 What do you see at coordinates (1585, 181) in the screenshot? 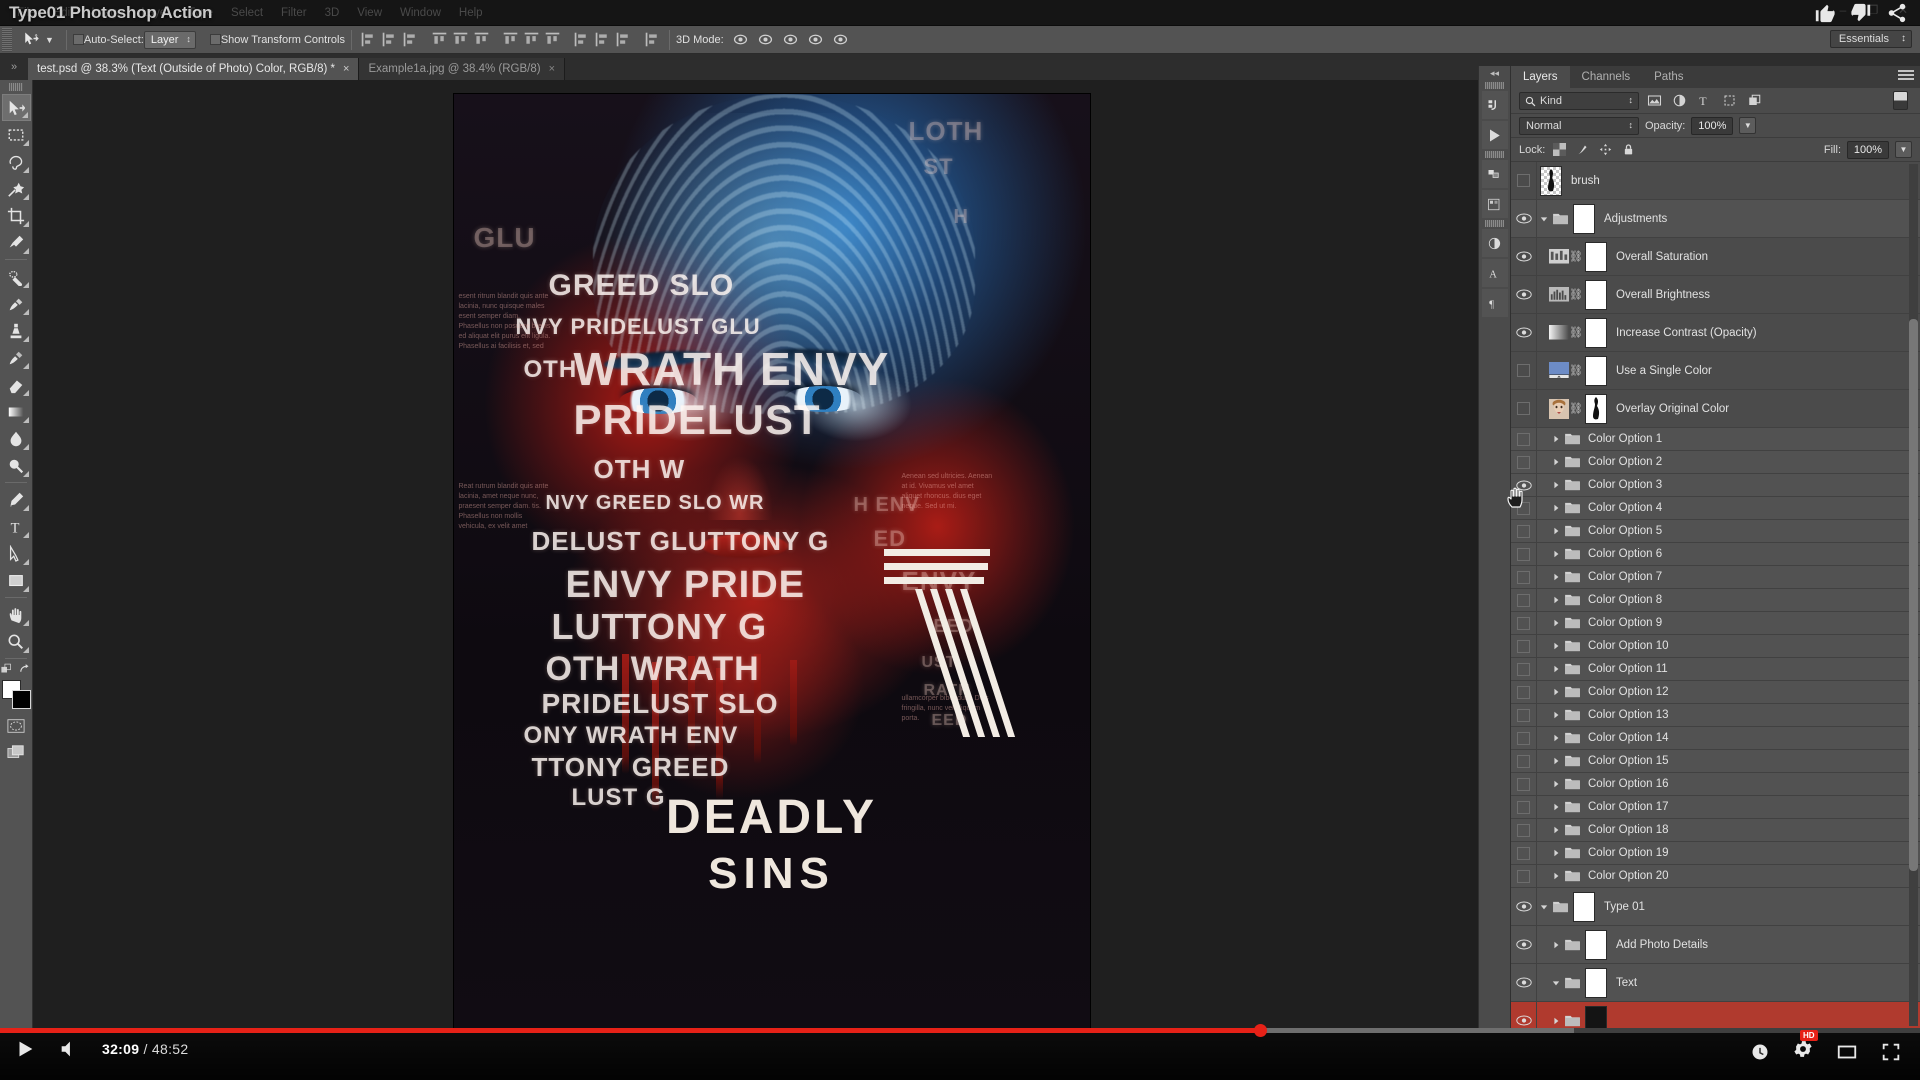
I see `layer-name: brush` at bounding box center [1585, 181].